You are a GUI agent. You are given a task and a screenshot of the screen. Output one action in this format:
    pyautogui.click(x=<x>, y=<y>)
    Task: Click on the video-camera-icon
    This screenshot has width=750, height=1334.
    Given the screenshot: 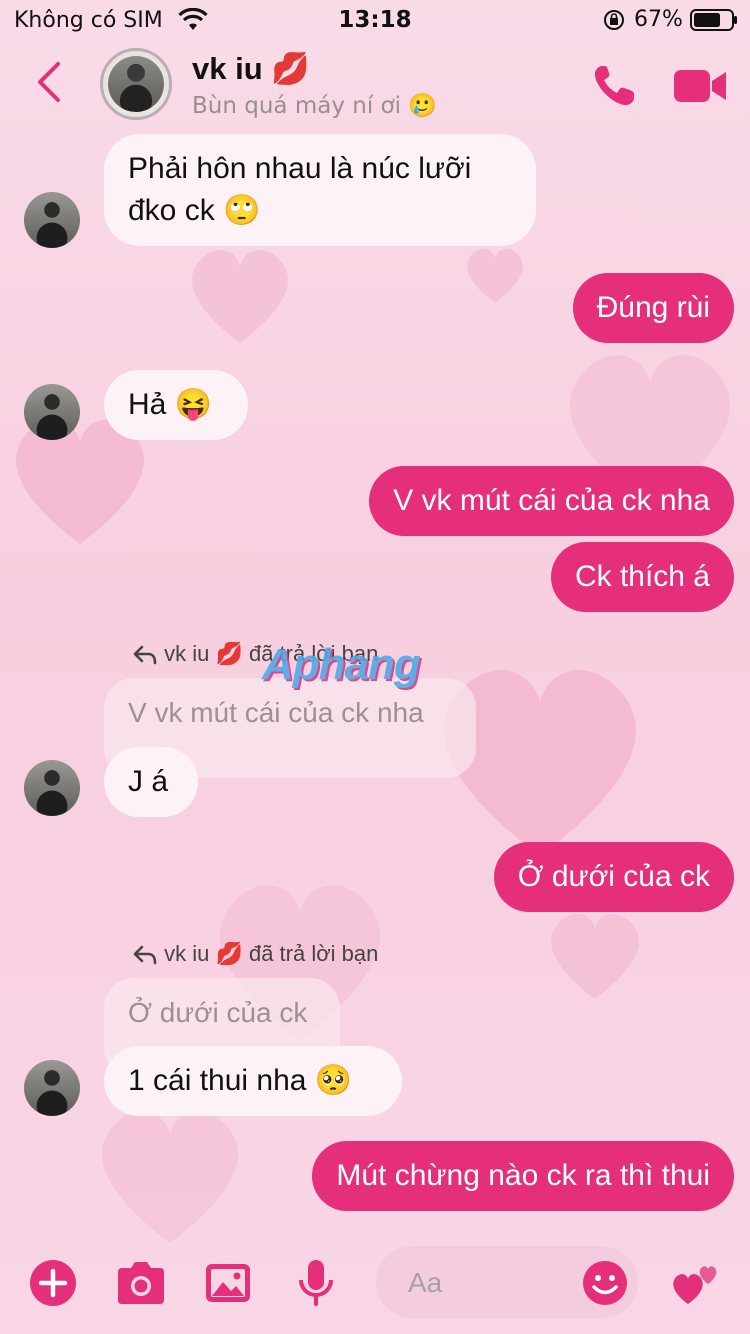 What is the action you would take?
    pyautogui.click(x=700, y=86)
    